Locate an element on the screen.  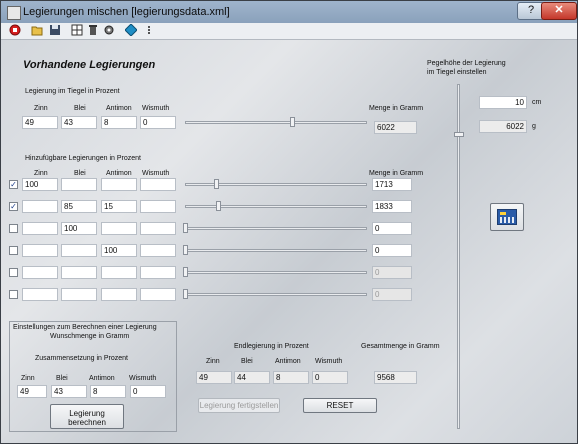
calculate-alloy-line1: Legierung is located at coordinates (87, 413).